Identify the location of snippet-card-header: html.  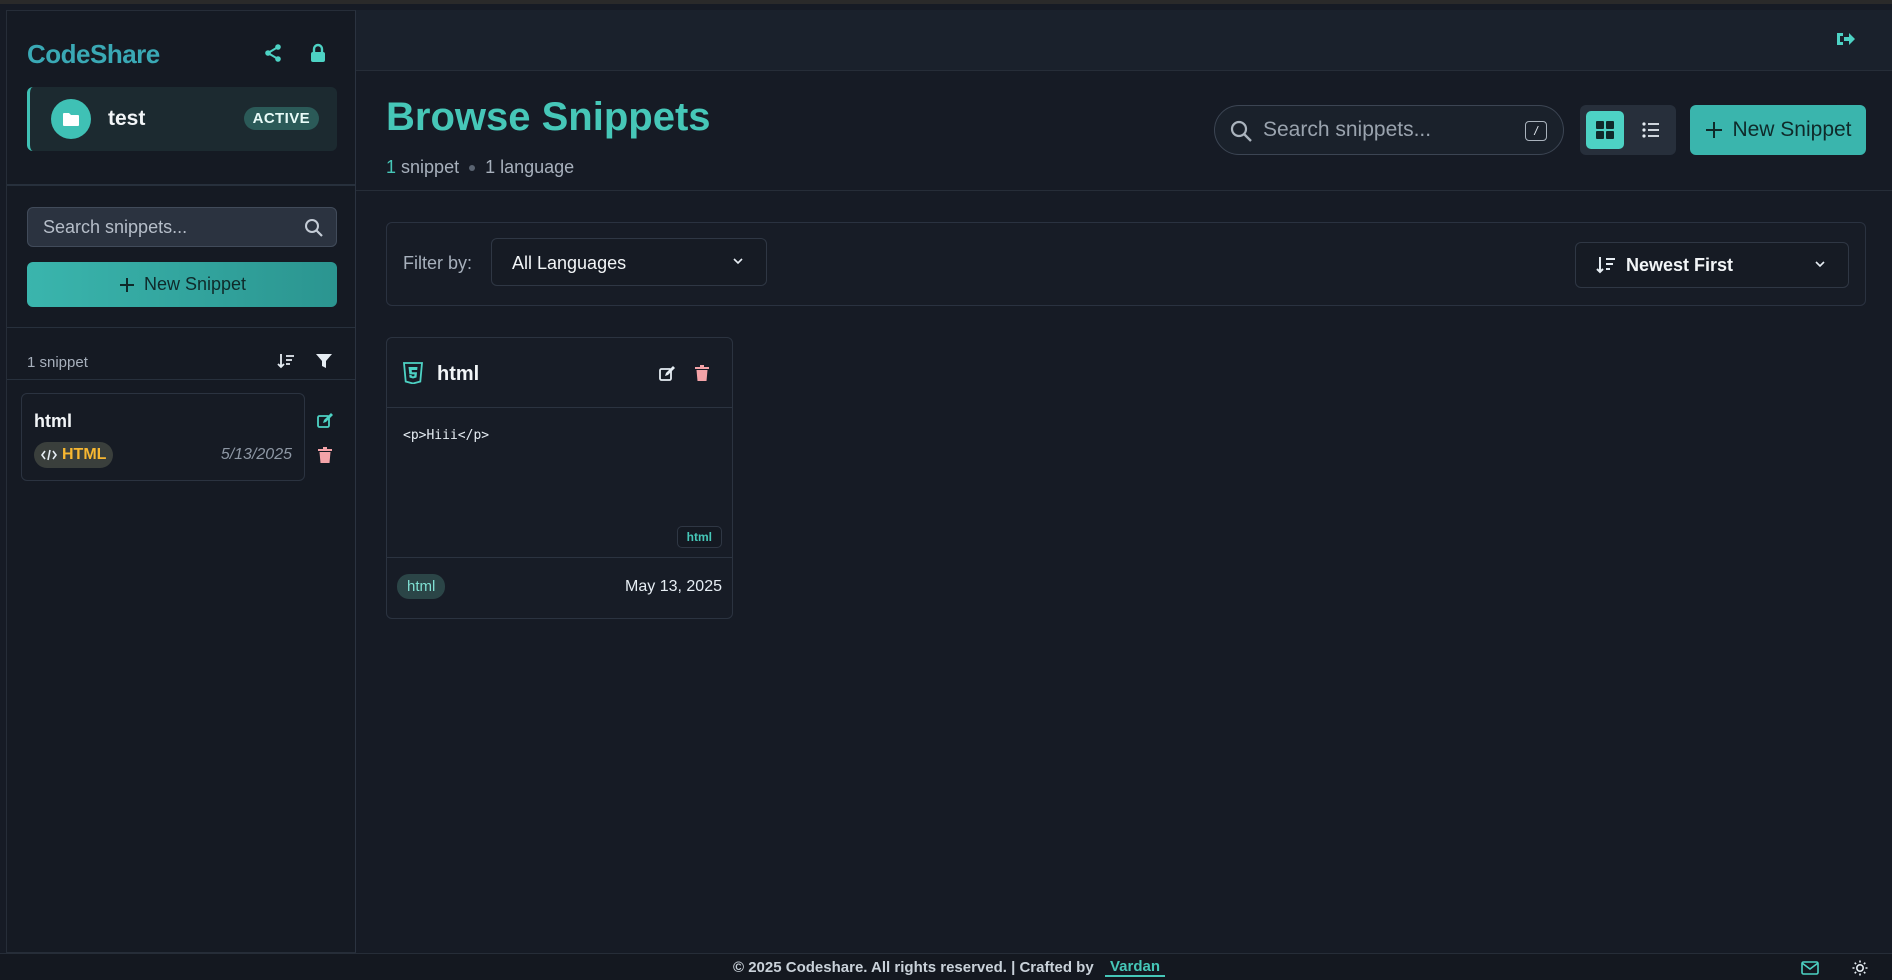
(559, 373).